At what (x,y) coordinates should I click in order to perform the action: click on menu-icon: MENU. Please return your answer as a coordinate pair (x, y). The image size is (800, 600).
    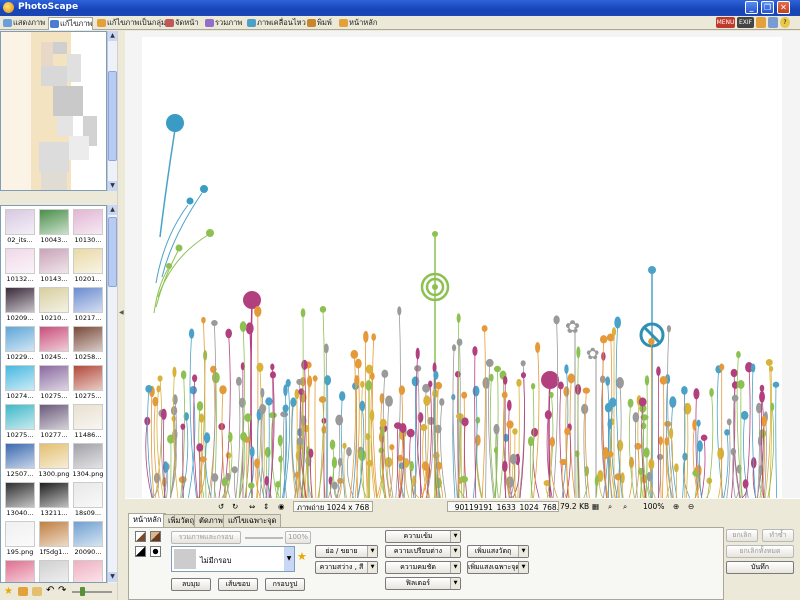
    Looking at the image, I should click on (725, 22).